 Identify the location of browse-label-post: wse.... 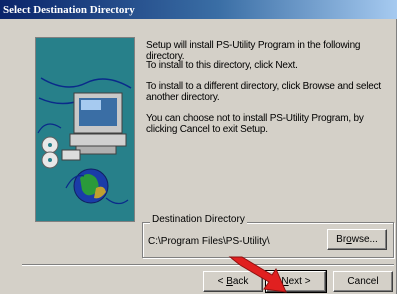
(364, 239).